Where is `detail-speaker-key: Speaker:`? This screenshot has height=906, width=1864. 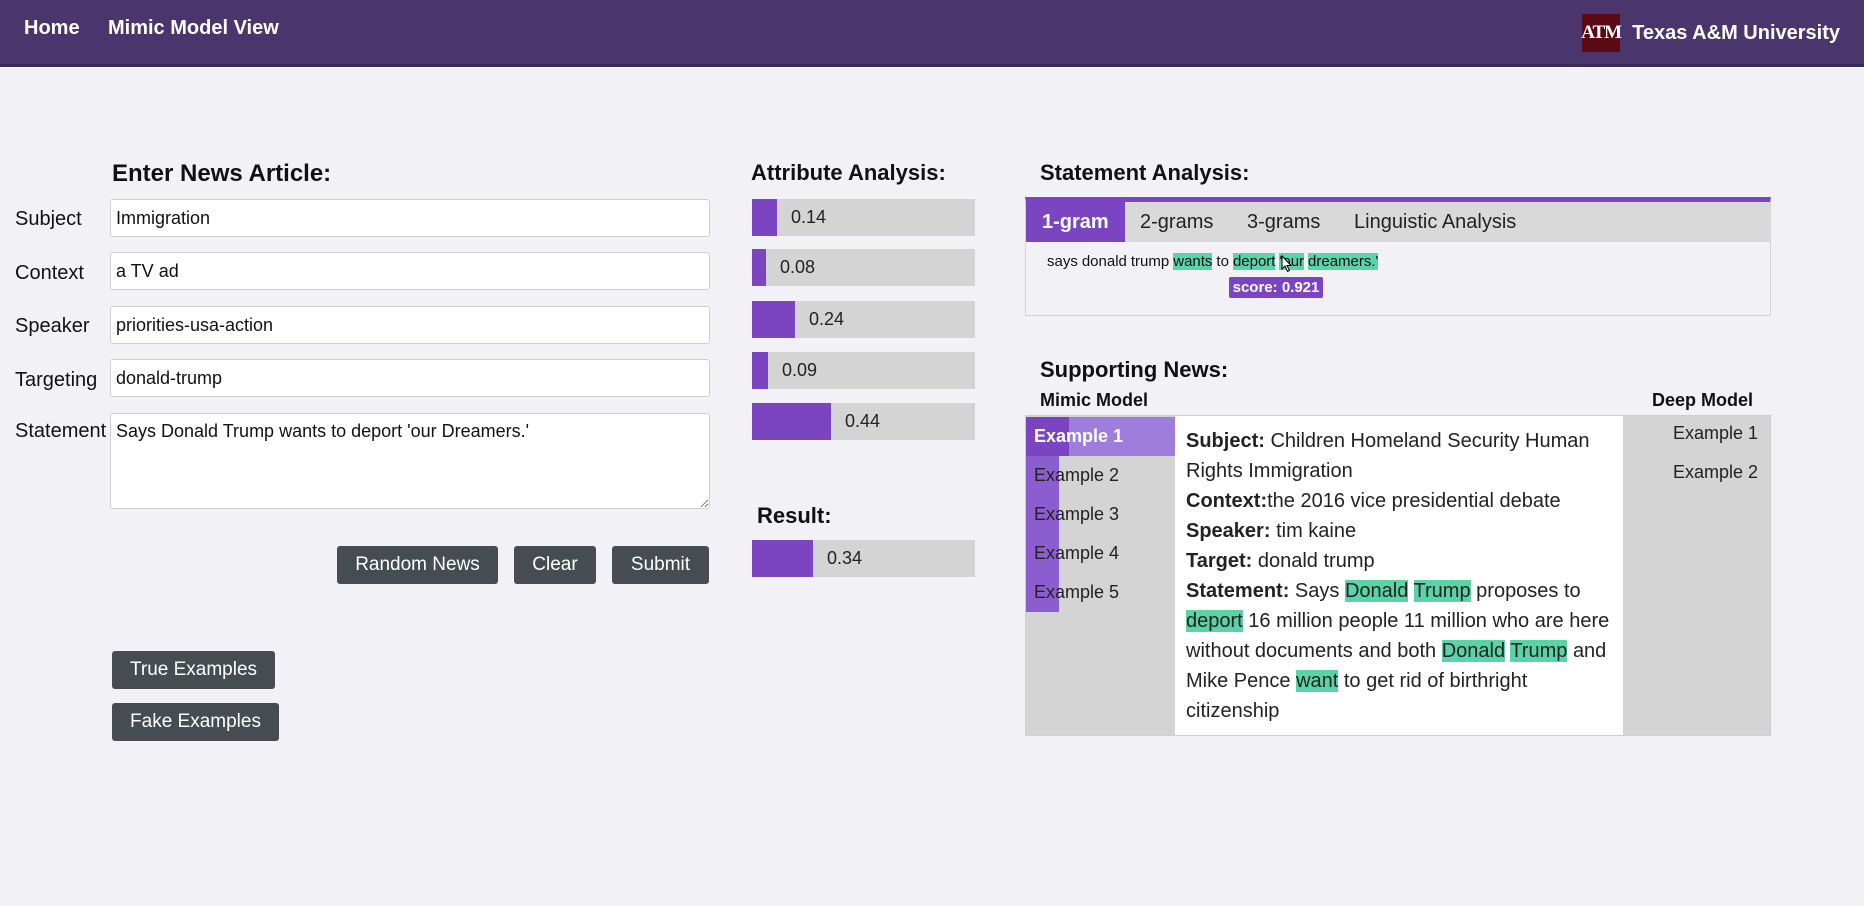 detail-speaker-key: Speaker: is located at coordinates (1228, 531).